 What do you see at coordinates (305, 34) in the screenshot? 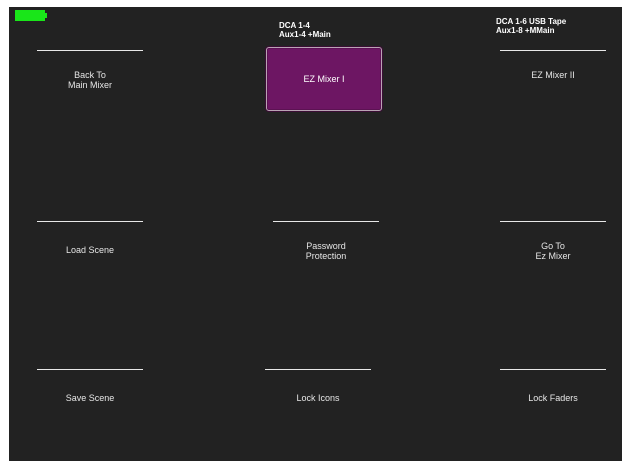
I see `dca-header-center-line2: Aux1-4 +Main` at bounding box center [305, 34].